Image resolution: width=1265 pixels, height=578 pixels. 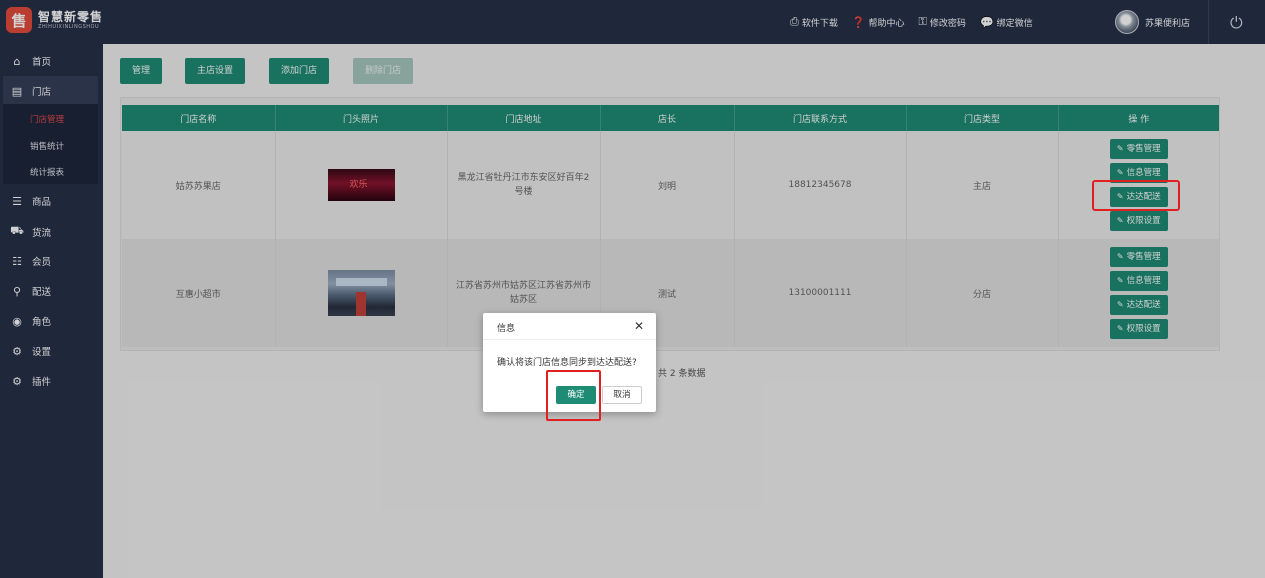 I want to click on annotation-highlight-confirm-button, so click(x=573, y=395).